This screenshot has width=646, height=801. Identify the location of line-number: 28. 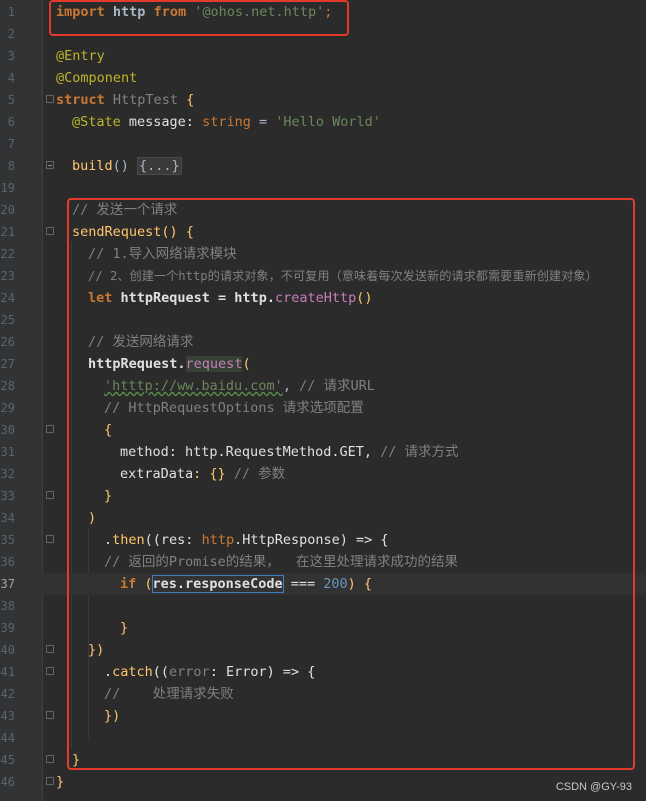
(7, 386).